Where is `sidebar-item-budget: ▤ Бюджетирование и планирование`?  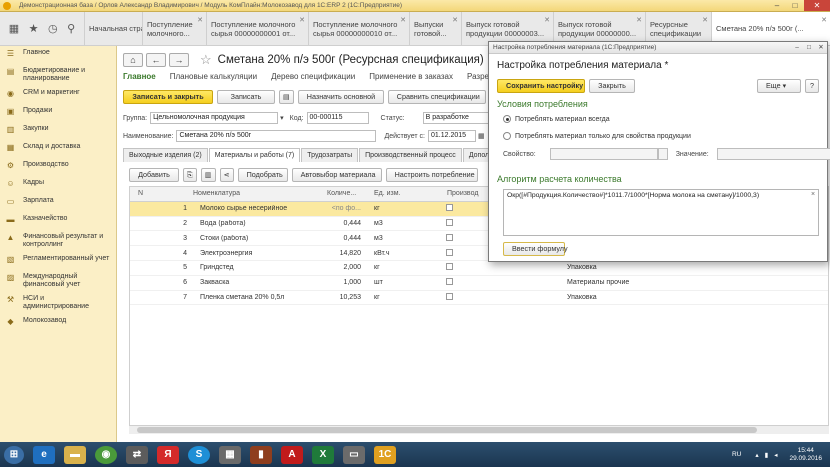
sidebar-item-budget: ▤ Бюджетирование и планирование is located at coordinates (58, 75).